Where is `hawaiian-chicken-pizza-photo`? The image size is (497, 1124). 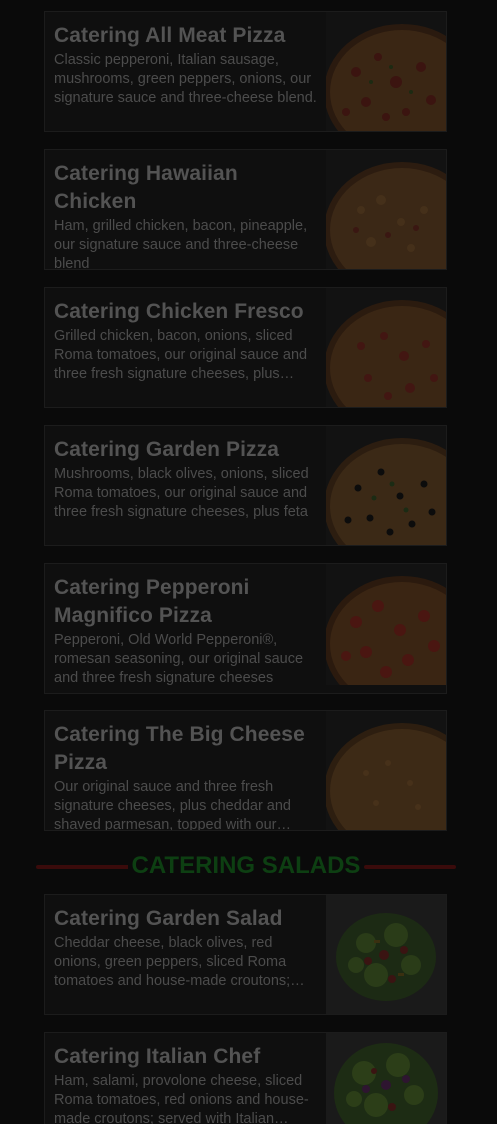
hawaiian-chicken-pizza-photo is located at coordinates (386, 209).